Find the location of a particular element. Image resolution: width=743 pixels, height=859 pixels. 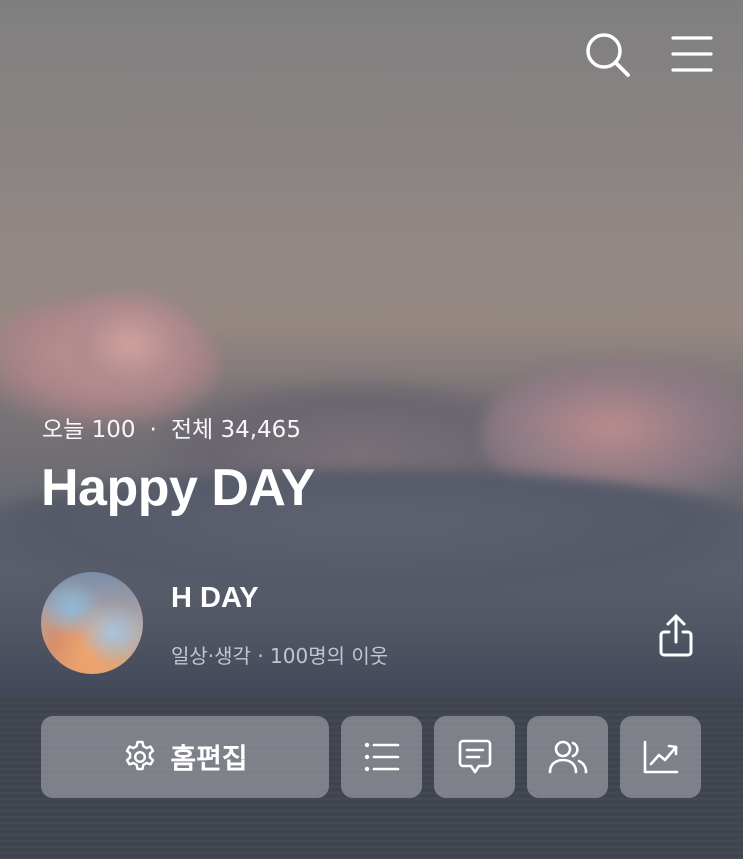

neighbors-button is located at coordinates (567, 757).